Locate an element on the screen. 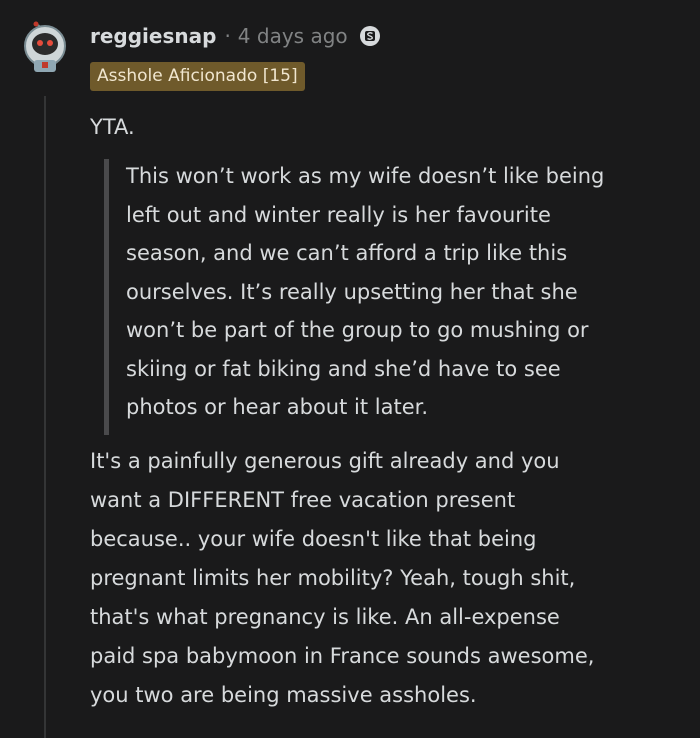  s-badge-icon is located at coordinates (369, 36).